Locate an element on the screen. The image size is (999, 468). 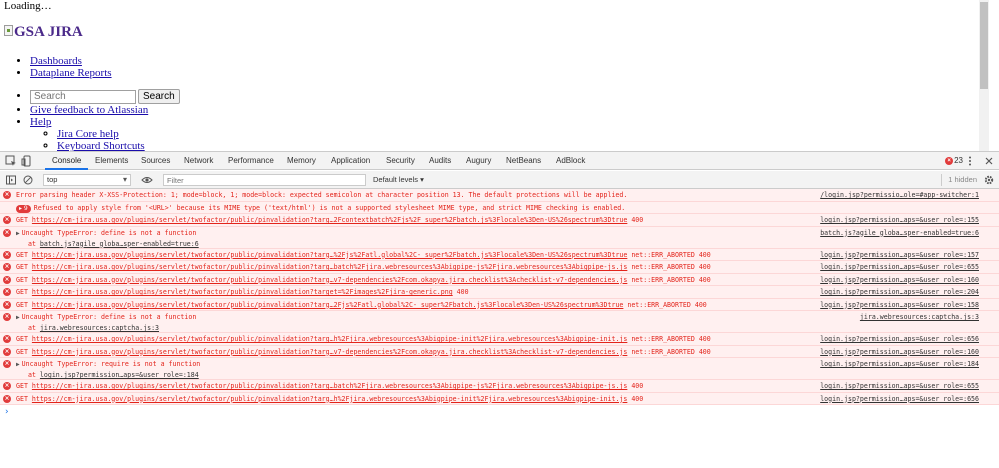
stack-location-link: batch.js?agile_globa…sper-enabled=true:6 is located at coordinates (119, 244).